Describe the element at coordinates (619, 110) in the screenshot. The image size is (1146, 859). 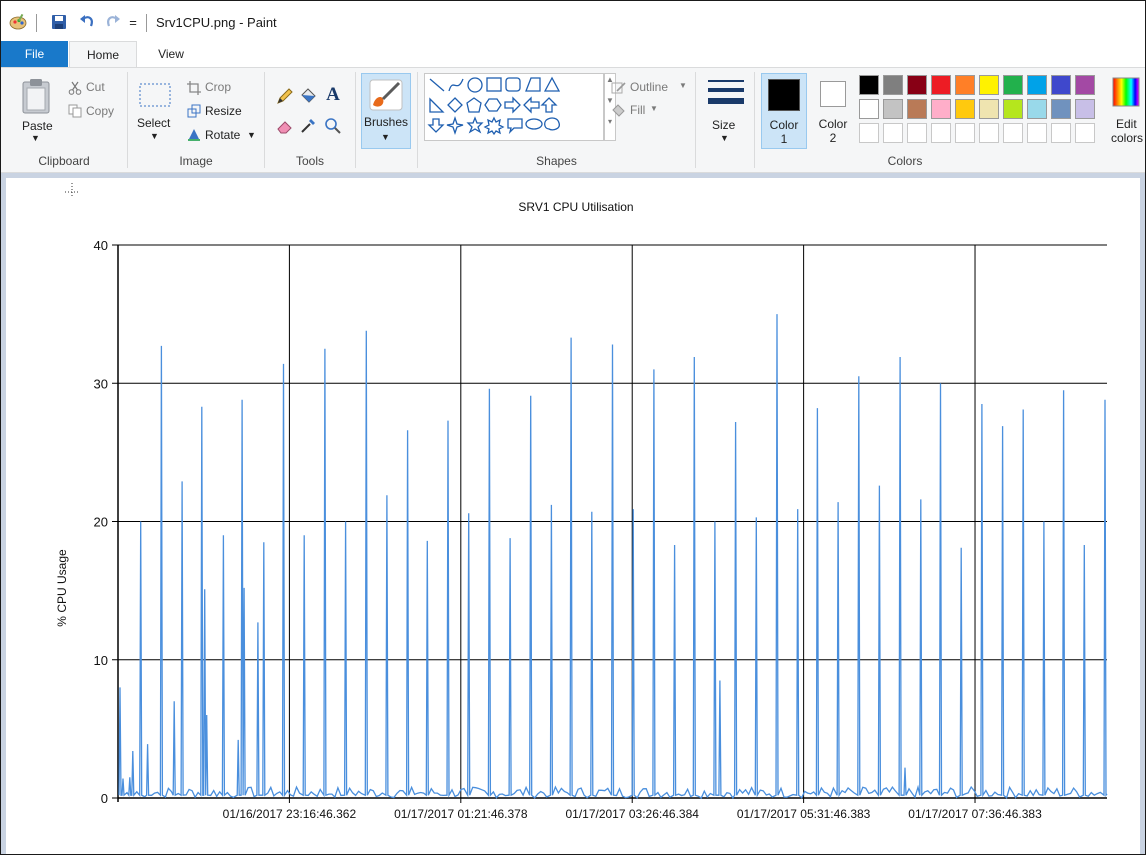
I see `fill-icon` at that location.